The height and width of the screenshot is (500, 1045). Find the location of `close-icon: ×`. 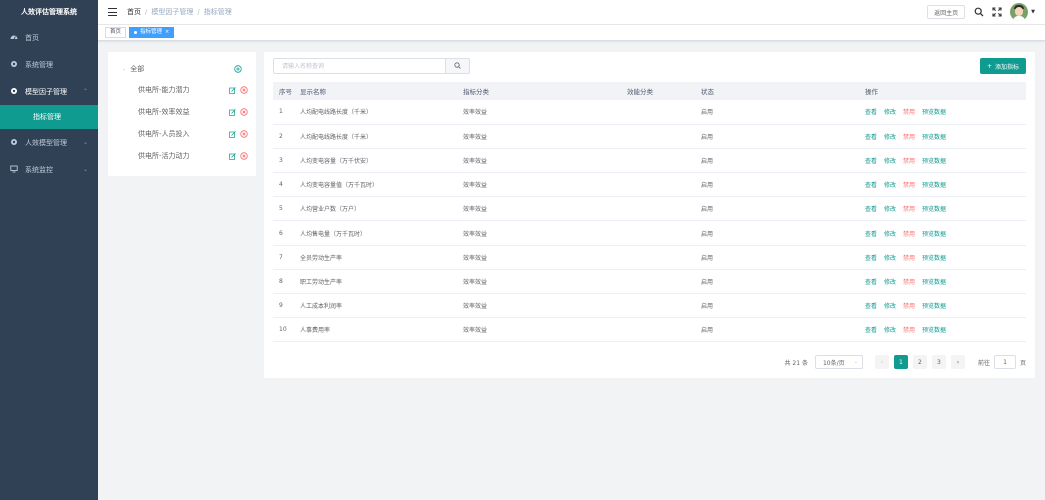

close-icon: × is located at coordinates (167, 32).